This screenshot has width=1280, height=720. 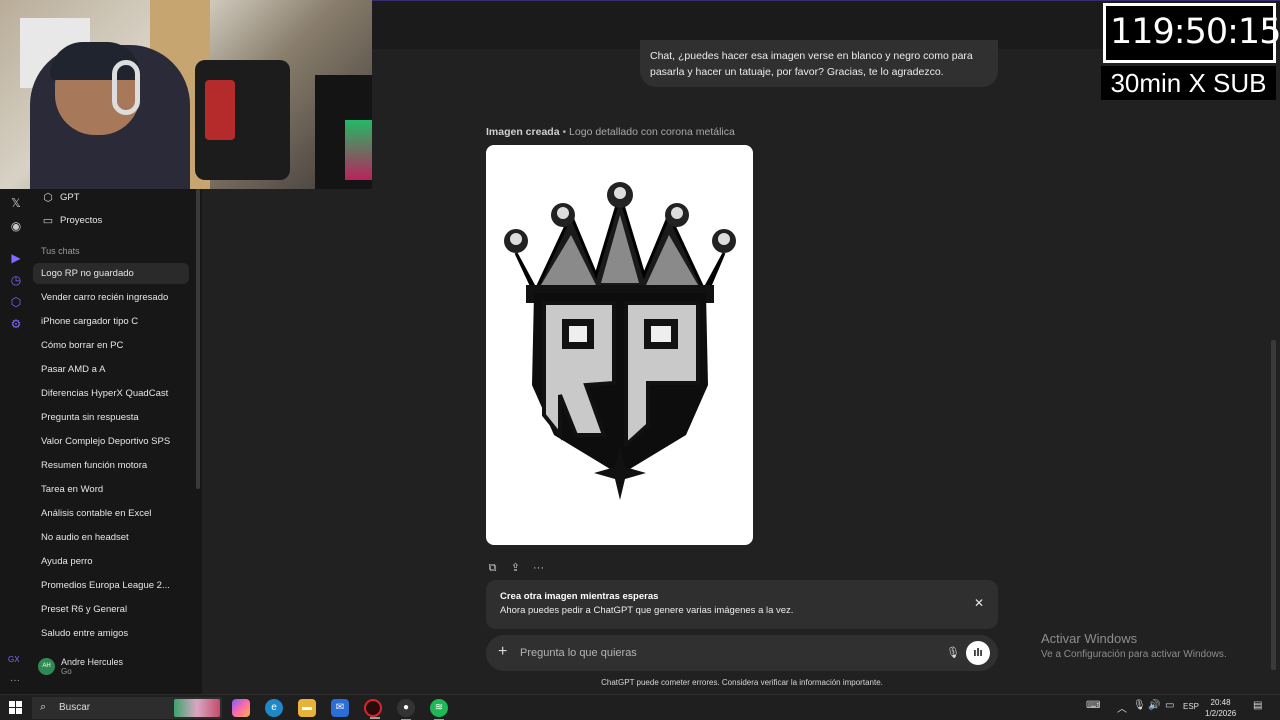 I want to click on webcam-chair-accent, so click(x=220, y=110).